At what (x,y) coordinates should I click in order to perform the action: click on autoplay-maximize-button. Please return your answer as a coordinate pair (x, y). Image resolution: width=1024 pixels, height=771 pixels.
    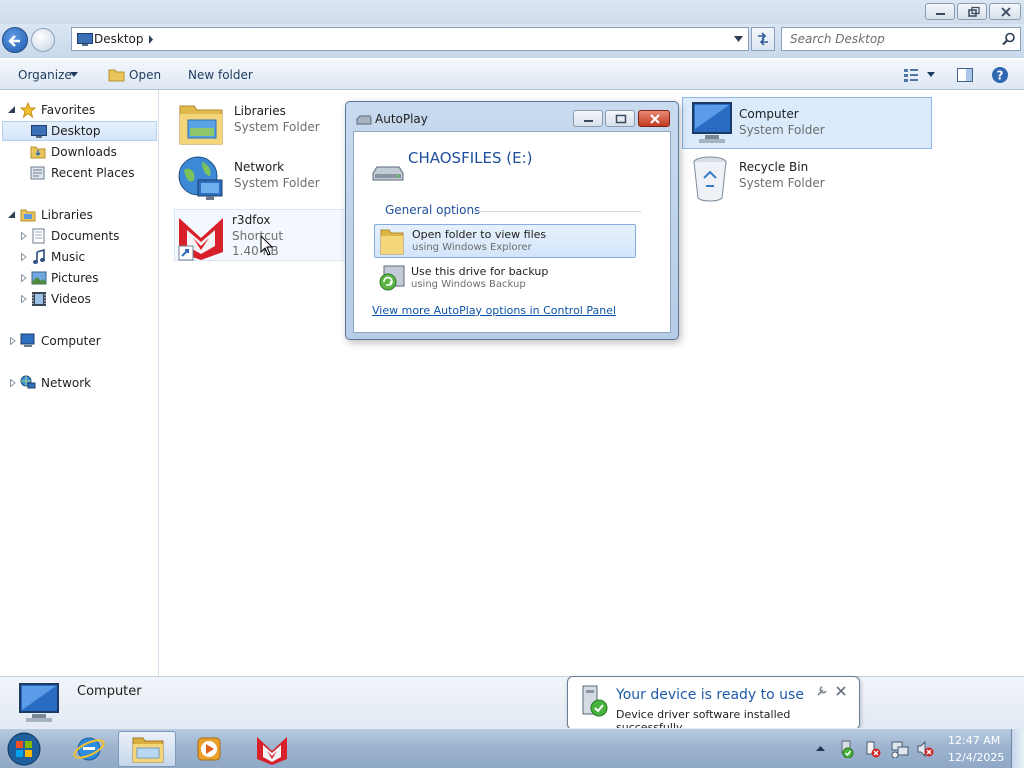
    Looking at the image, I should click on (620, 118).